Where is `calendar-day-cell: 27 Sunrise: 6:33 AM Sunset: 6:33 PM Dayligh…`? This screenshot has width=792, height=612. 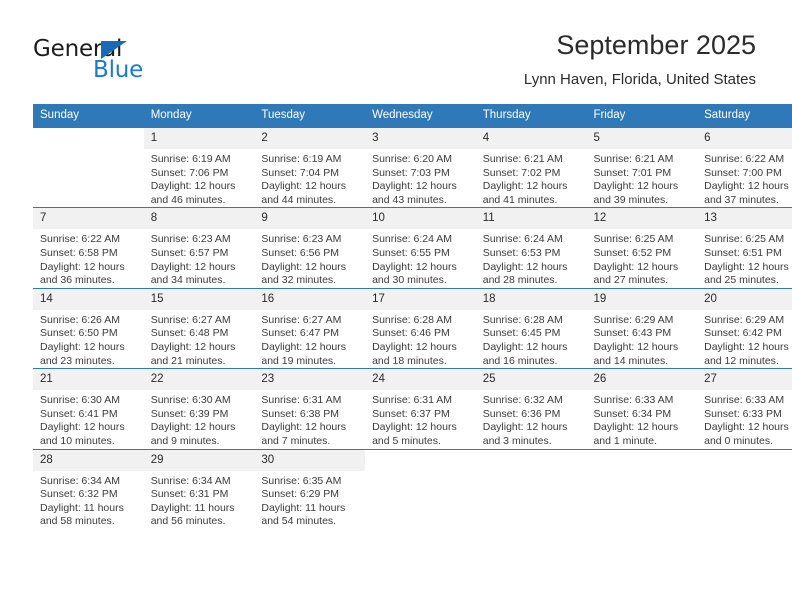 calendar-day-cell: 27 Sunrise: 6:33 AM Sunset: 6:33 PM Dayligh… is located at coordinates (744, 408).